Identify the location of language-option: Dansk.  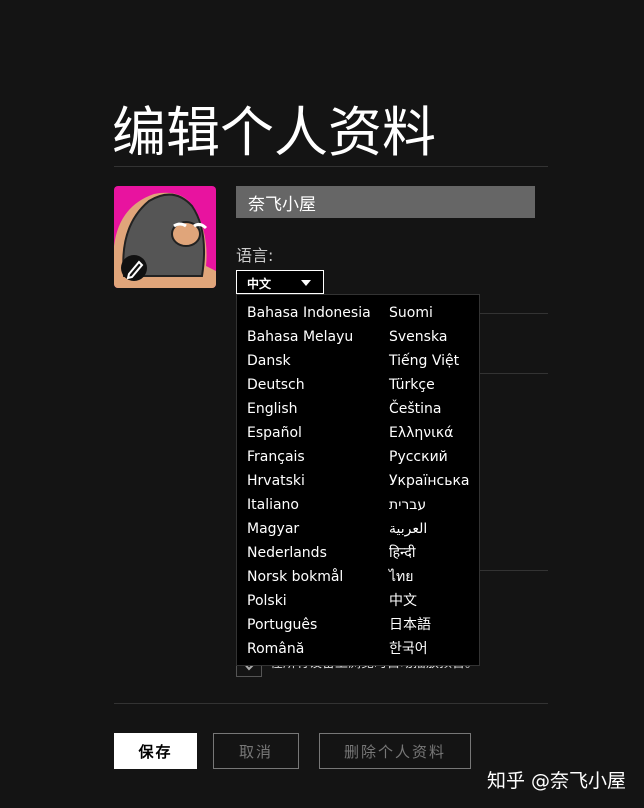
(269, 361).